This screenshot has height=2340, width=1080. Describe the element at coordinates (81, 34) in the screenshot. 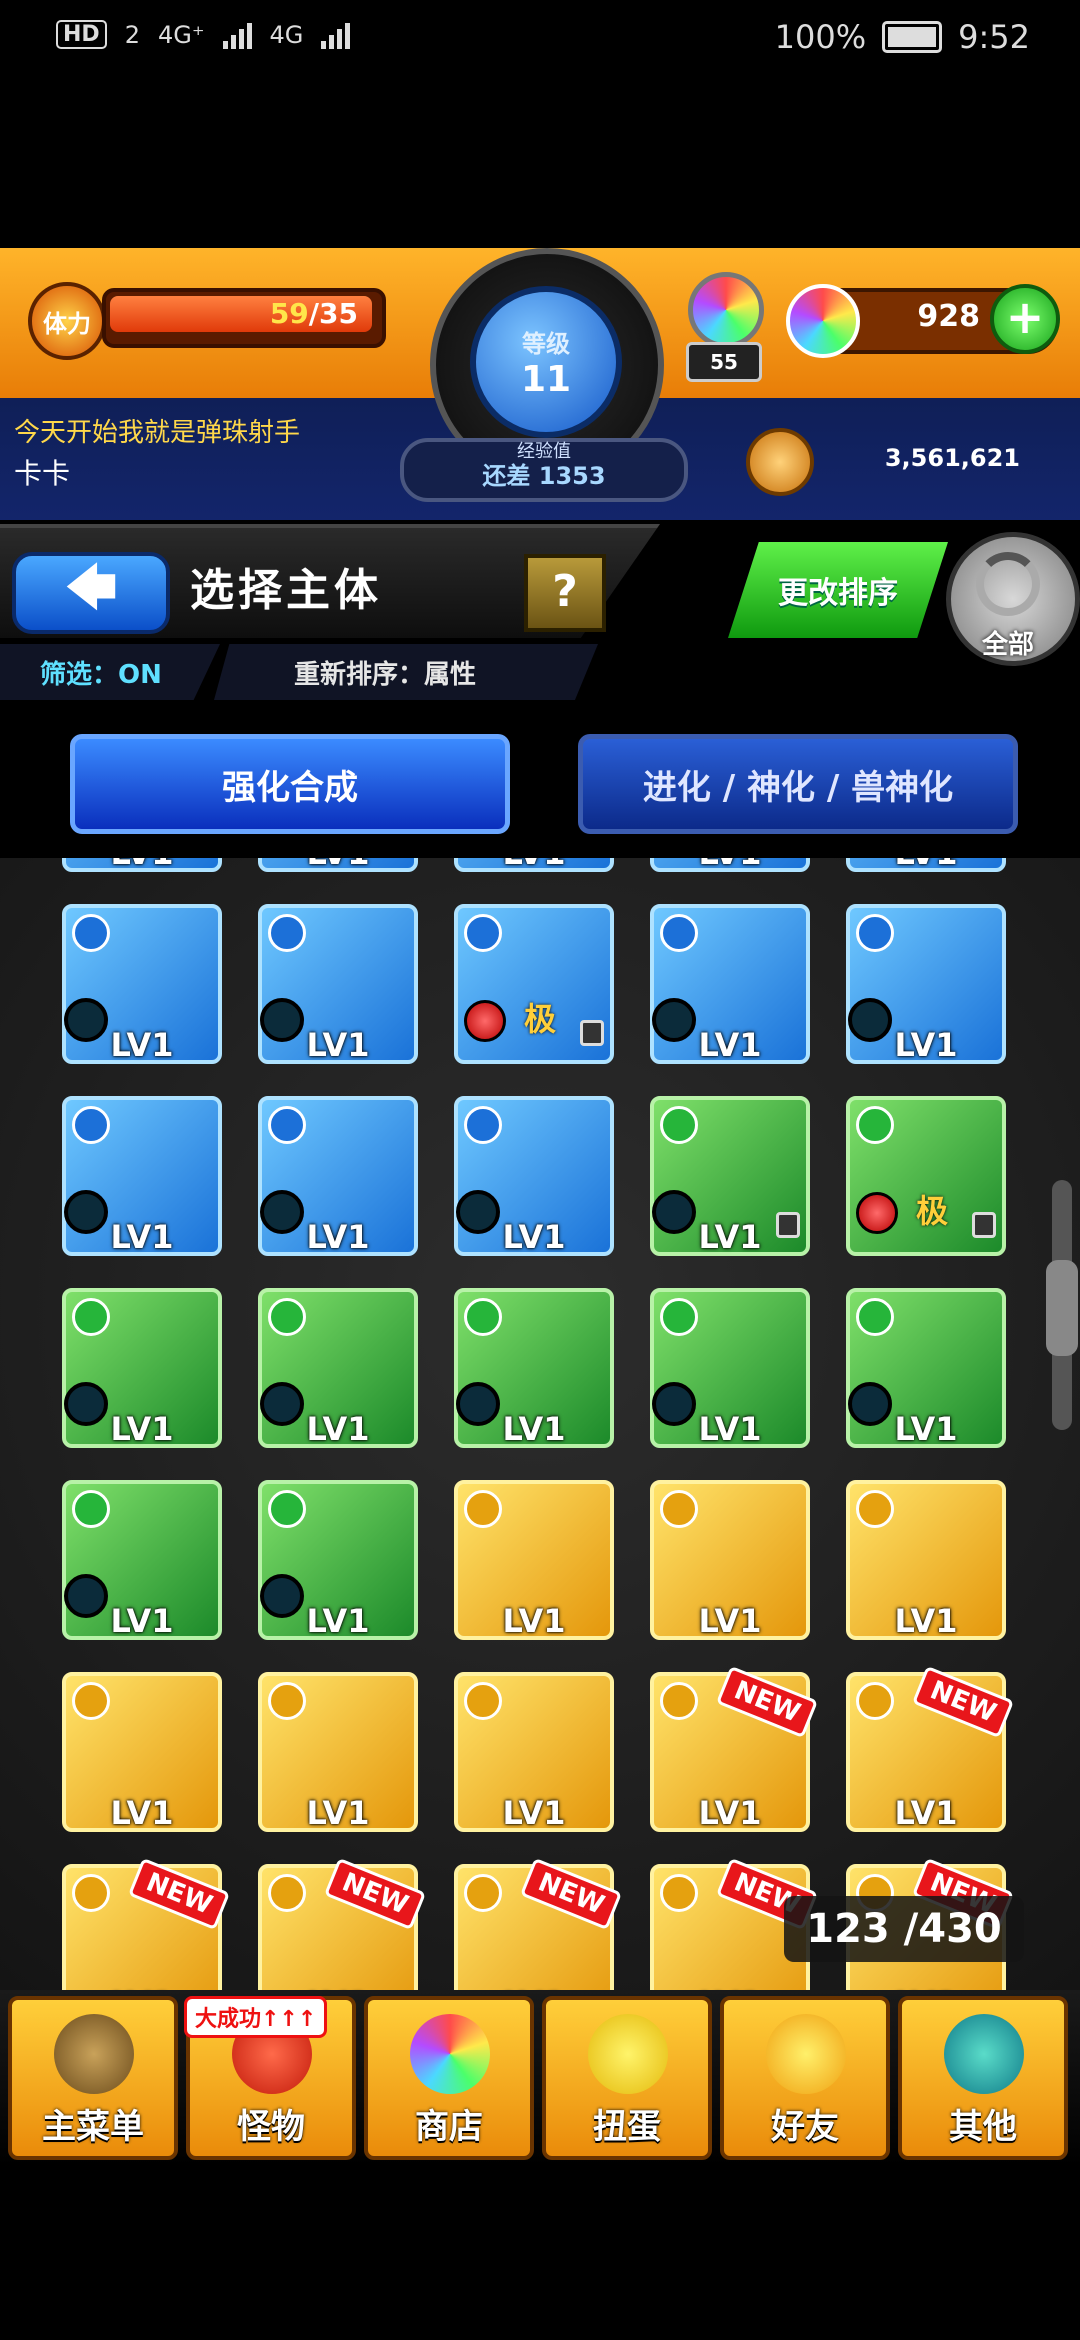

I see `hd-indicator: HD` at that location.